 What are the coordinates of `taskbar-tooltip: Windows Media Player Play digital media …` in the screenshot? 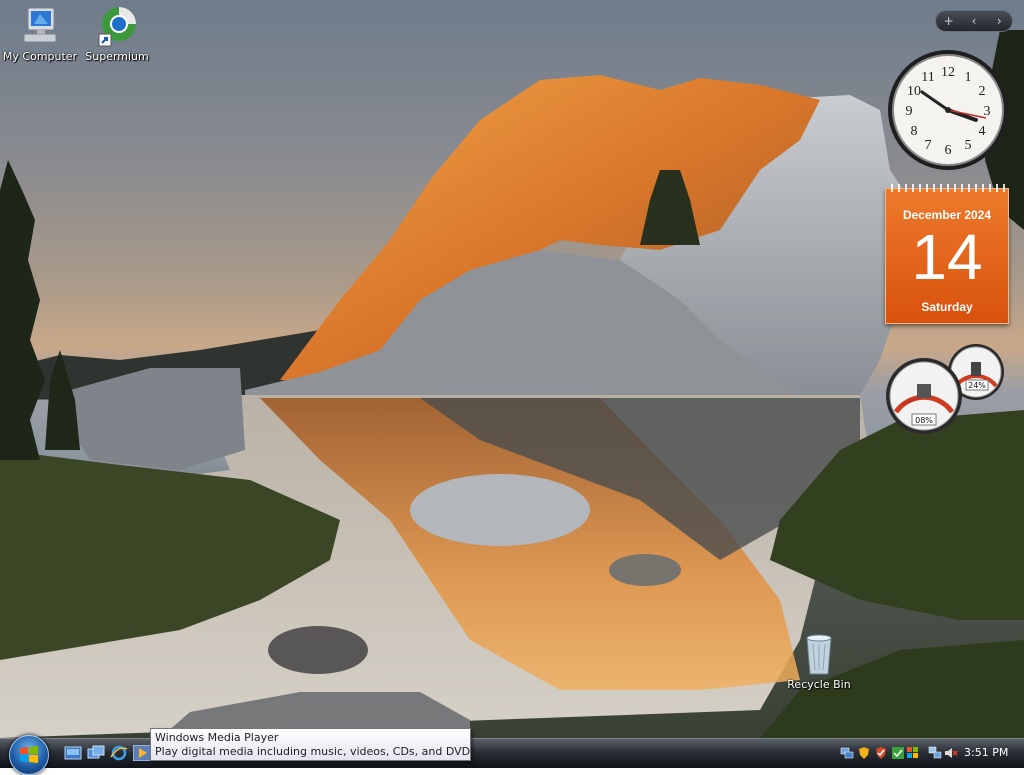 It's located at (315, 744).